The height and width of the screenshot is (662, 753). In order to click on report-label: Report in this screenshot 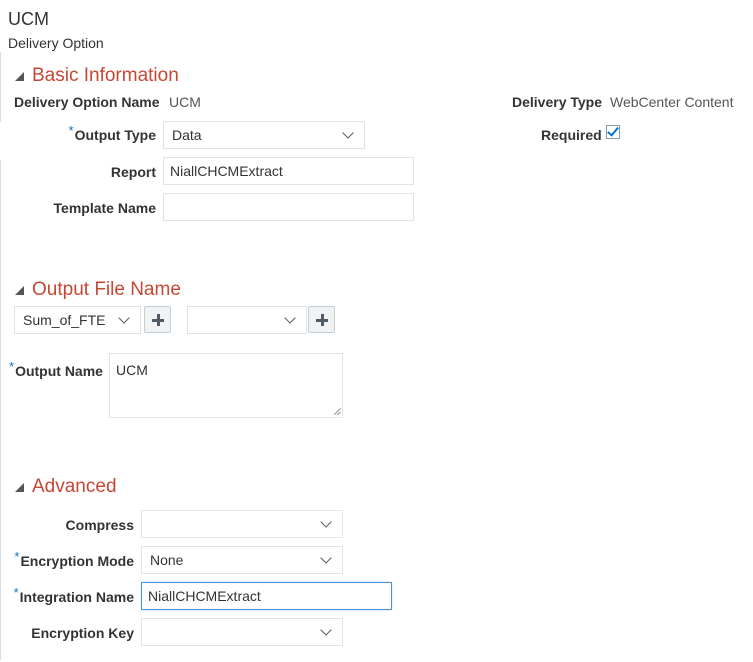, I will do `click(133, 172)`.